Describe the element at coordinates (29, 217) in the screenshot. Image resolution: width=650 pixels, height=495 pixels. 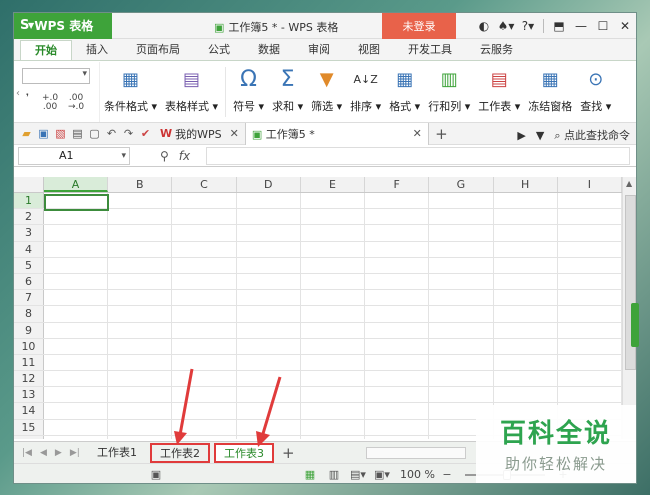
I see `row-header: 2` at that location.